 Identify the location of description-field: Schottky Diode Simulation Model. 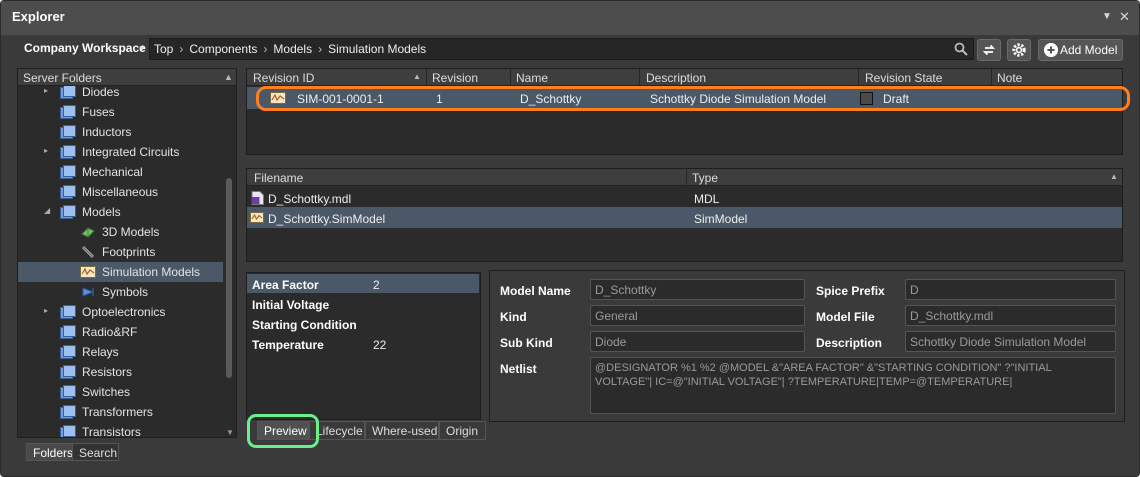
(1010, 341).